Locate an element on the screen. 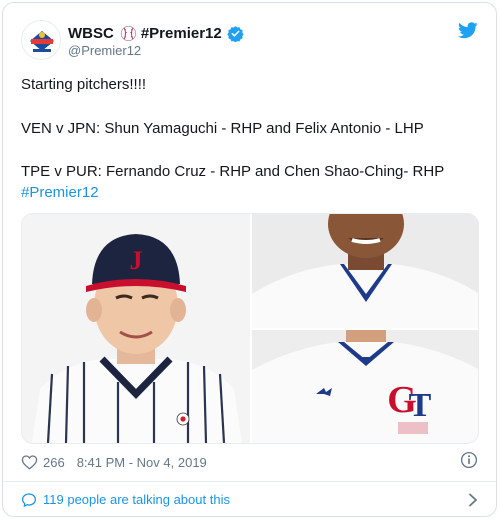 This screenshot has height=519, width=499. hashtag-link: #Premier12 is located at coordinates (60, 192).